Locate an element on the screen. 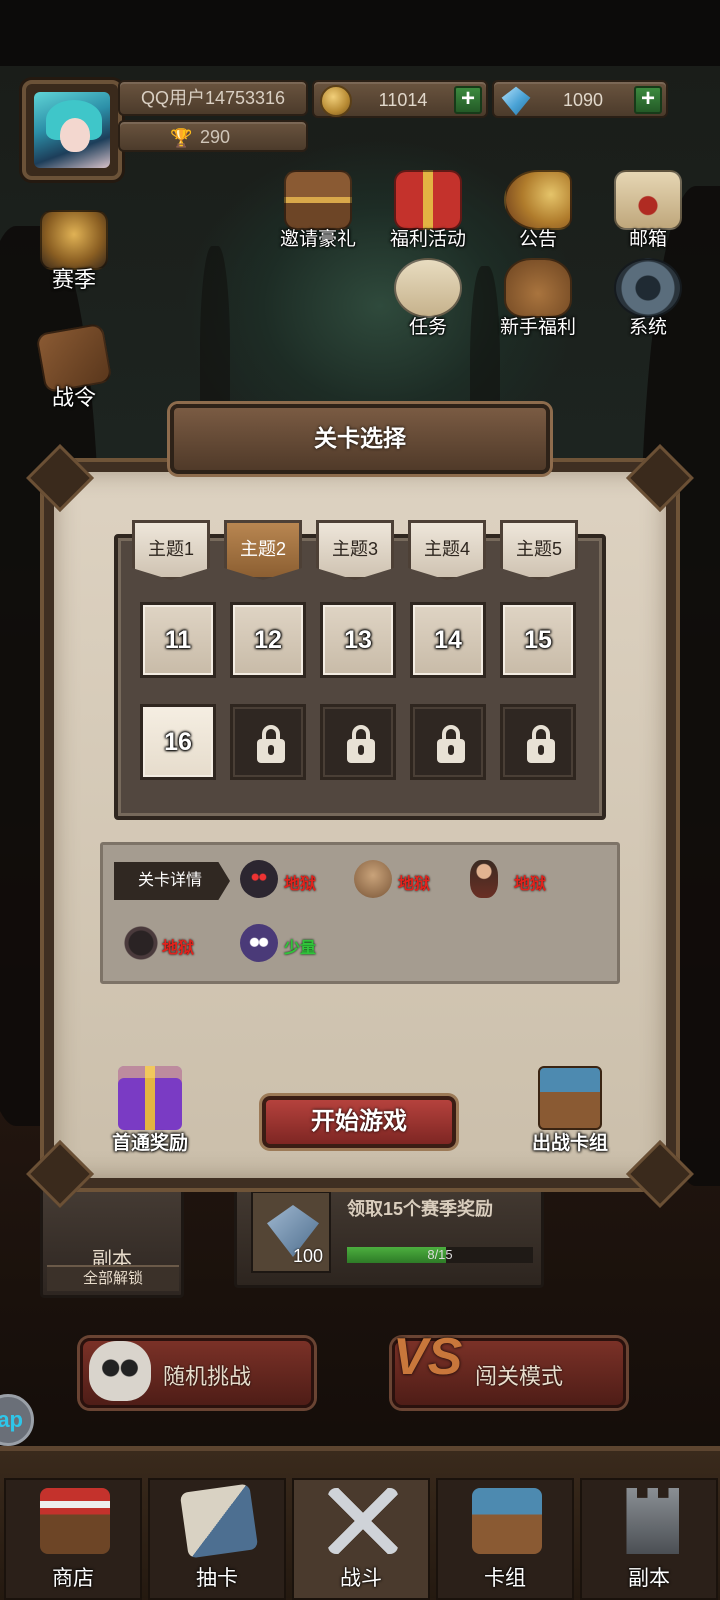 This screenshot has width=720, height=1600. announcement-label: 公告 is located at coordinates (537, 239).